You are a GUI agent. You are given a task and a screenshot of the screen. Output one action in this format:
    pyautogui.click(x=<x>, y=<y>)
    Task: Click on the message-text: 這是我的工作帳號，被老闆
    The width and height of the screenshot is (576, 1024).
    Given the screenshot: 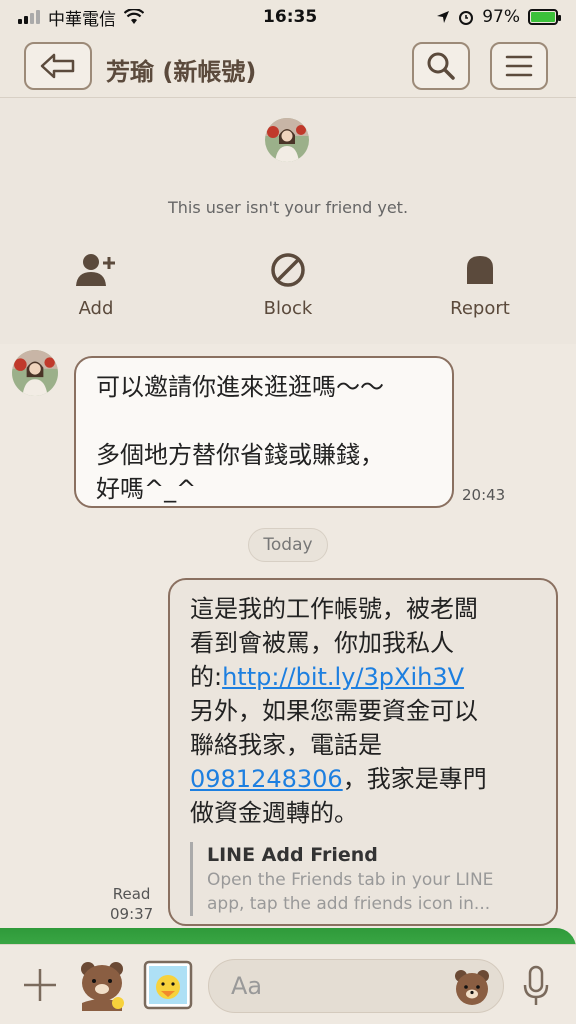 What is the action you would take?
    pyautogui.click(x=334, y=609)
    